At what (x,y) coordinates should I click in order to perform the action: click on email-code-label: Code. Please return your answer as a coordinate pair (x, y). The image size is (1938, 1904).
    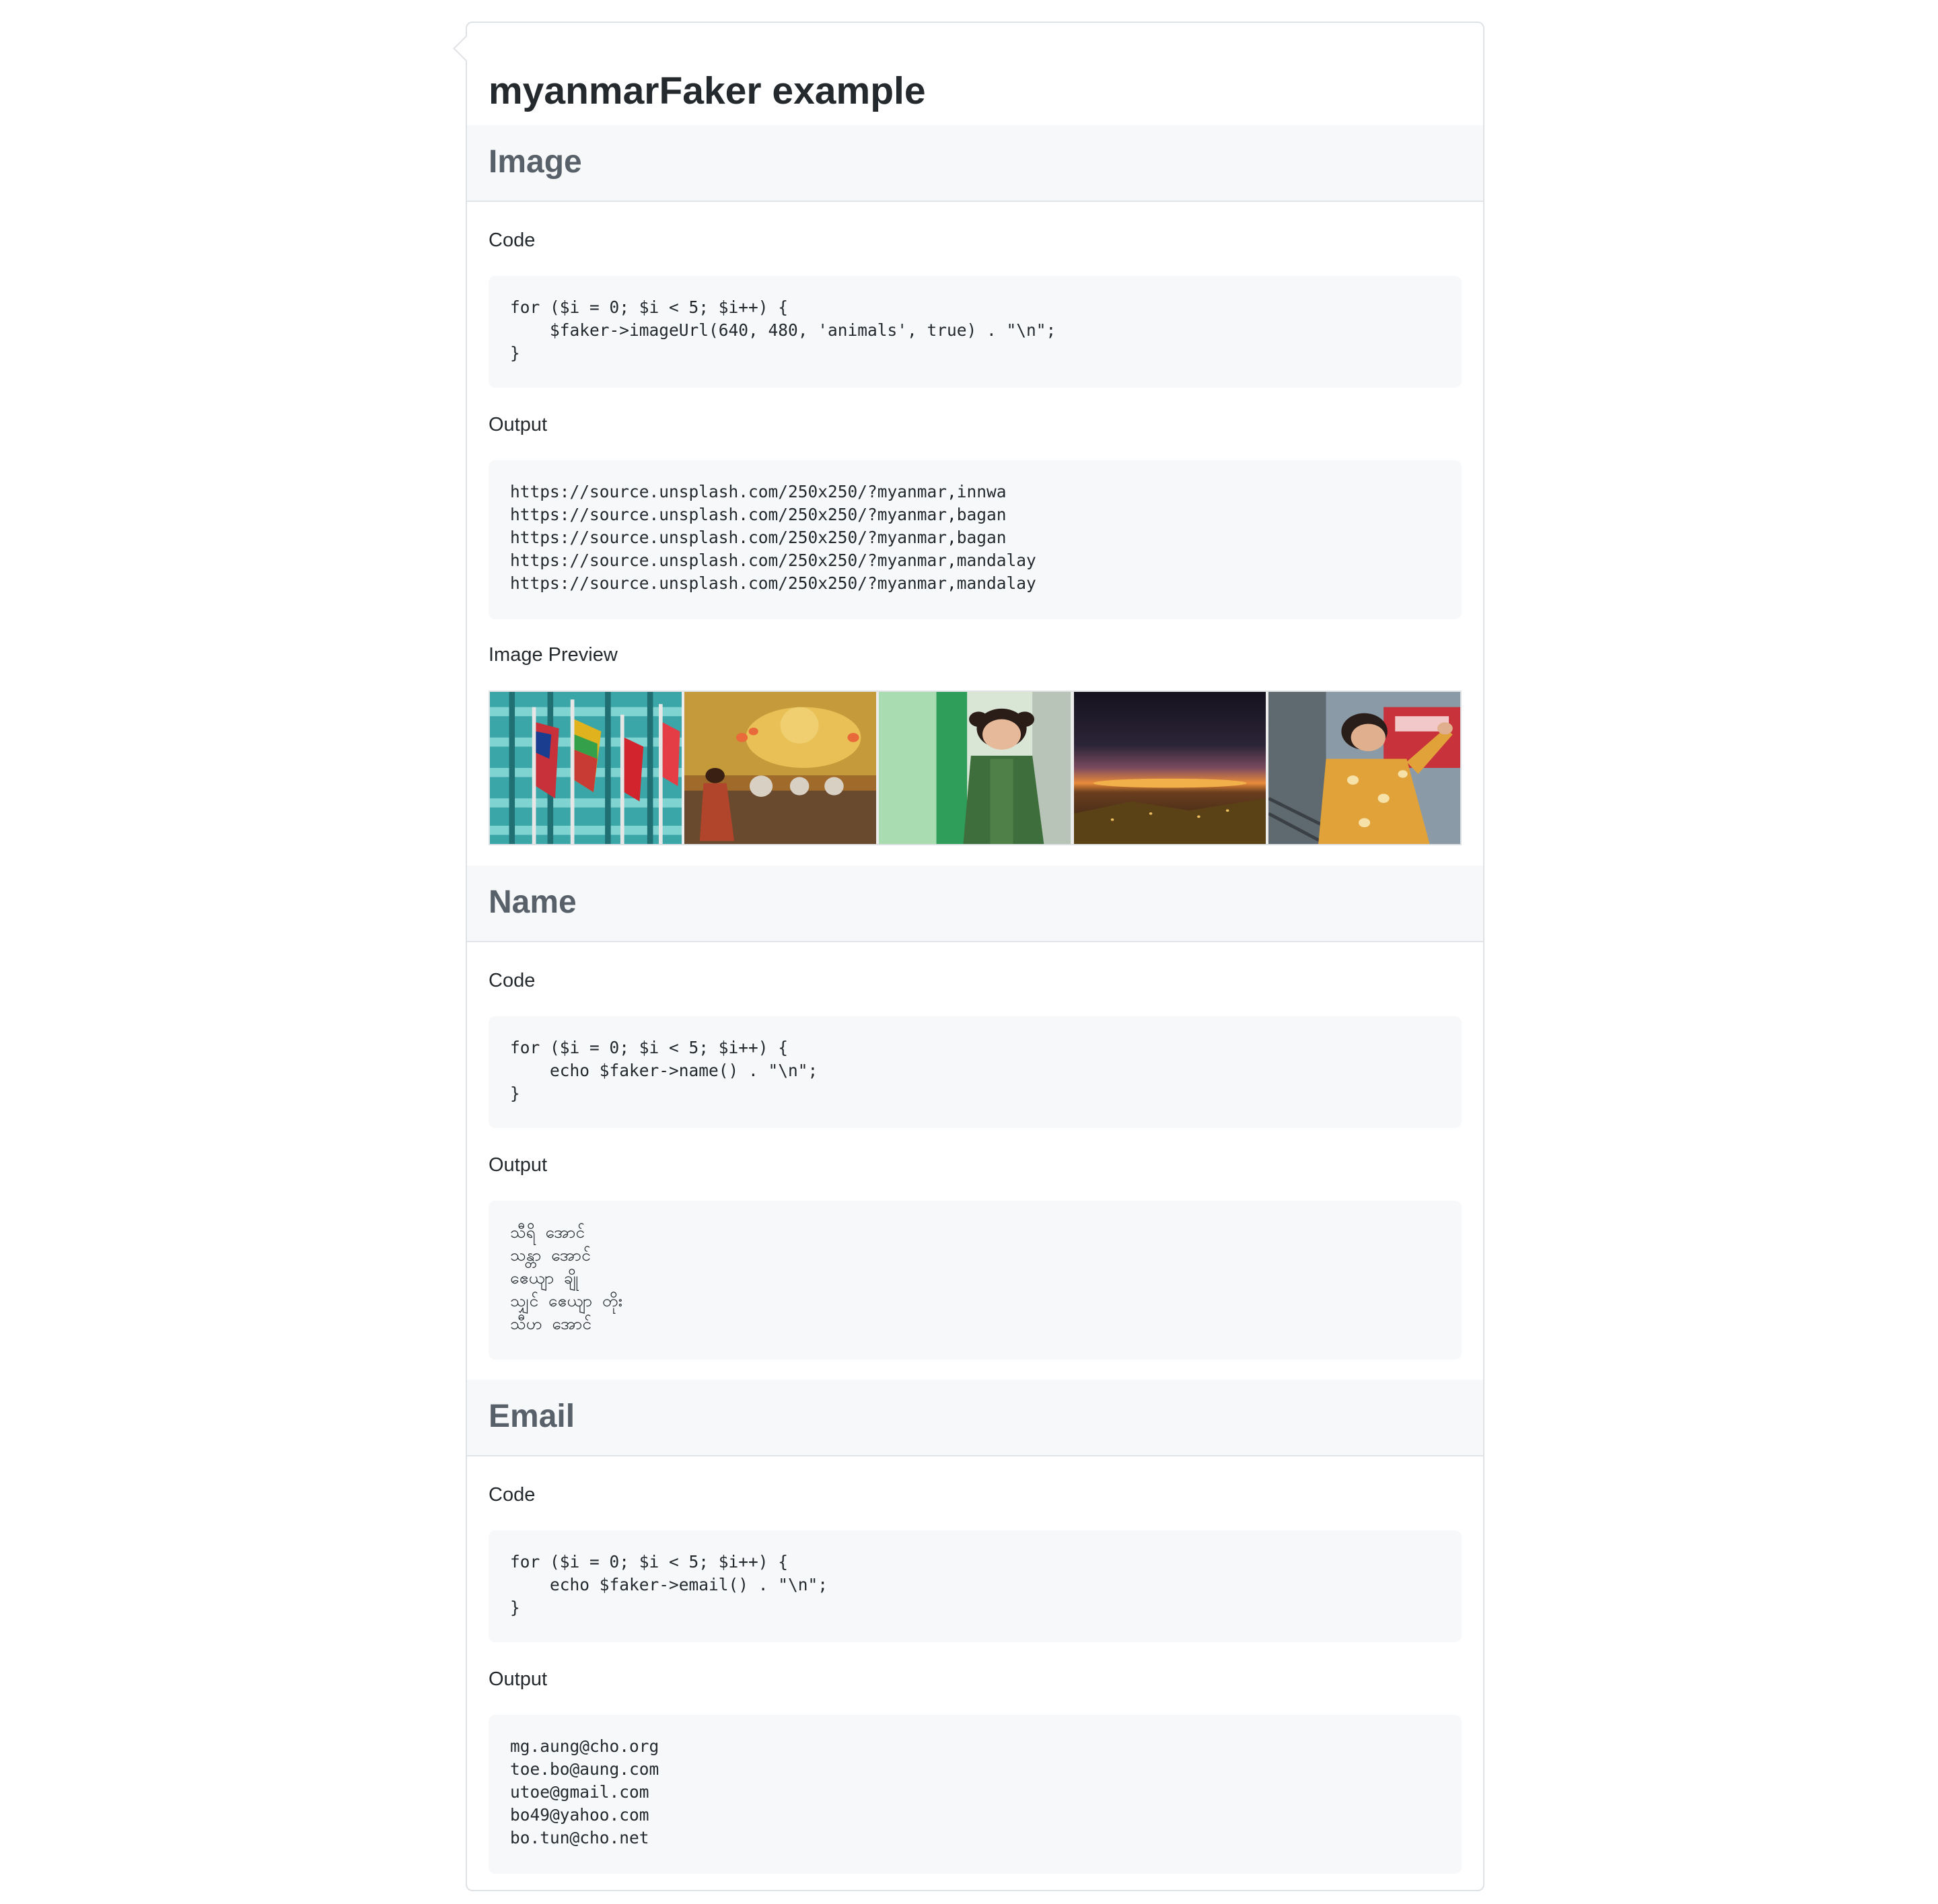
    Looking at the image, I should click on (512, 1495).